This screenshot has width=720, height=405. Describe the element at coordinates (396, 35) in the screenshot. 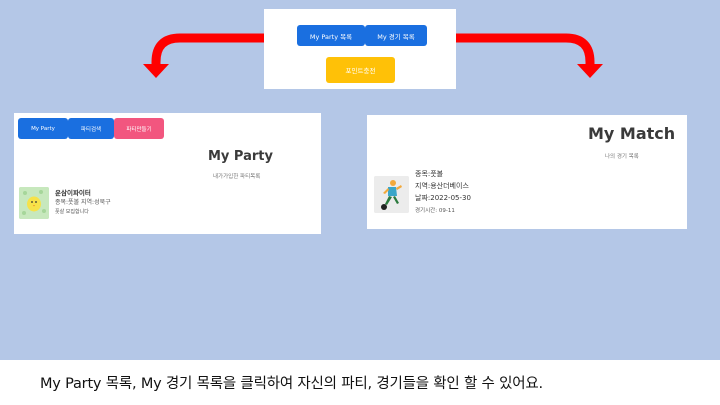

I see `my-match-list-button: My 경기 목록` at that location.